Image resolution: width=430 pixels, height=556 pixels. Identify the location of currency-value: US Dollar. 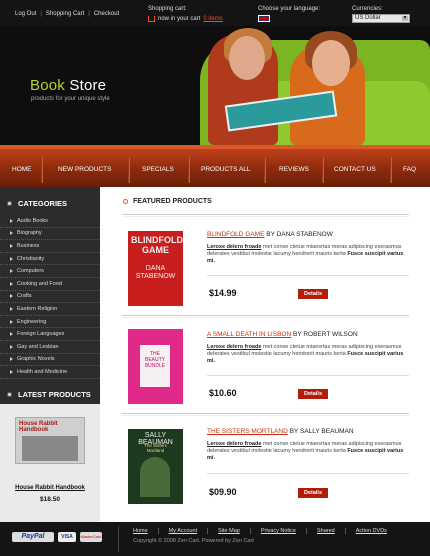
(368, 18).